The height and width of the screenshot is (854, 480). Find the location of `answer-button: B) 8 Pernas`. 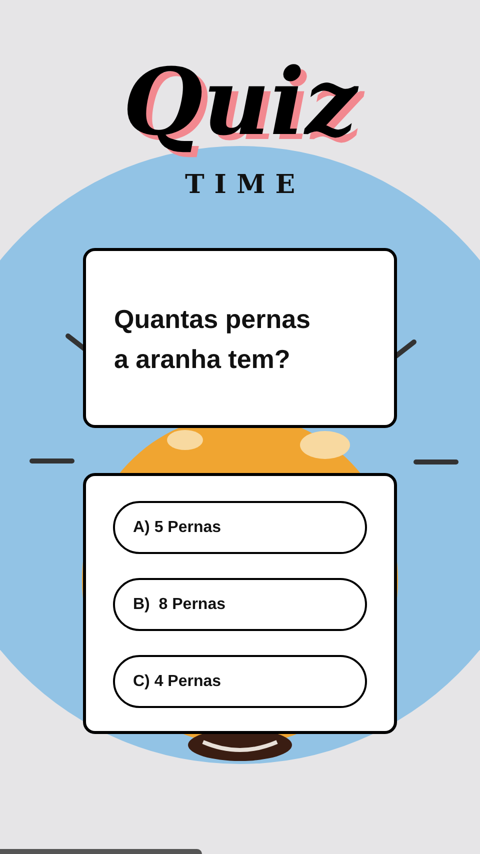

answer-button: B) 8 Pernas is located at coordinates (240, 604).